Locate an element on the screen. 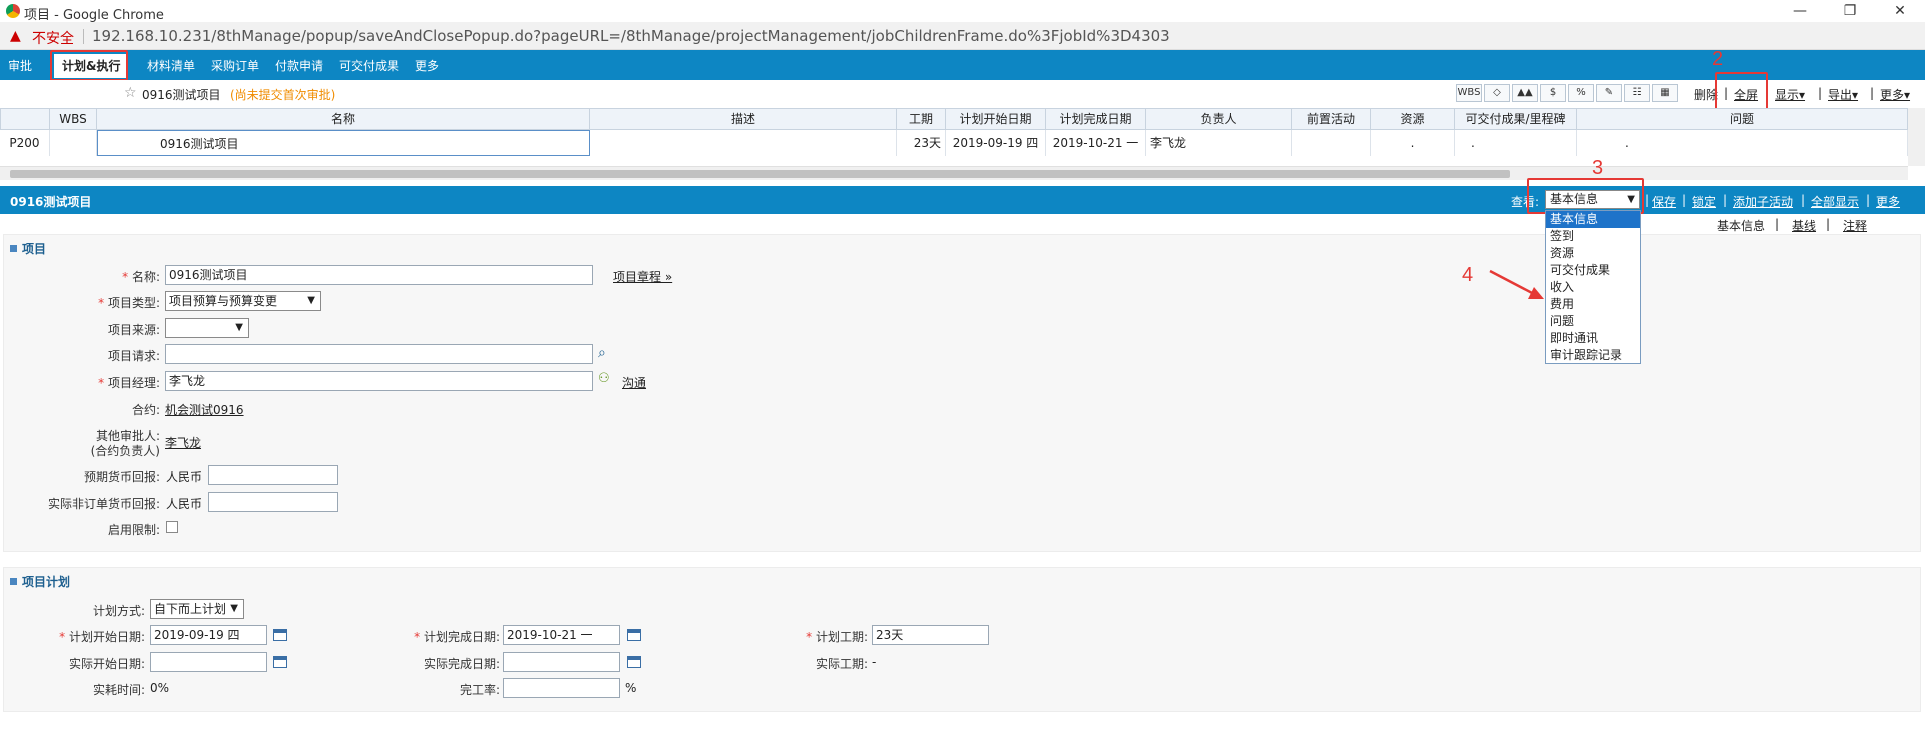 The image size is (1925, 729). nav-item-purchase-order: 采购订单 is located at coordinates (235, 65).